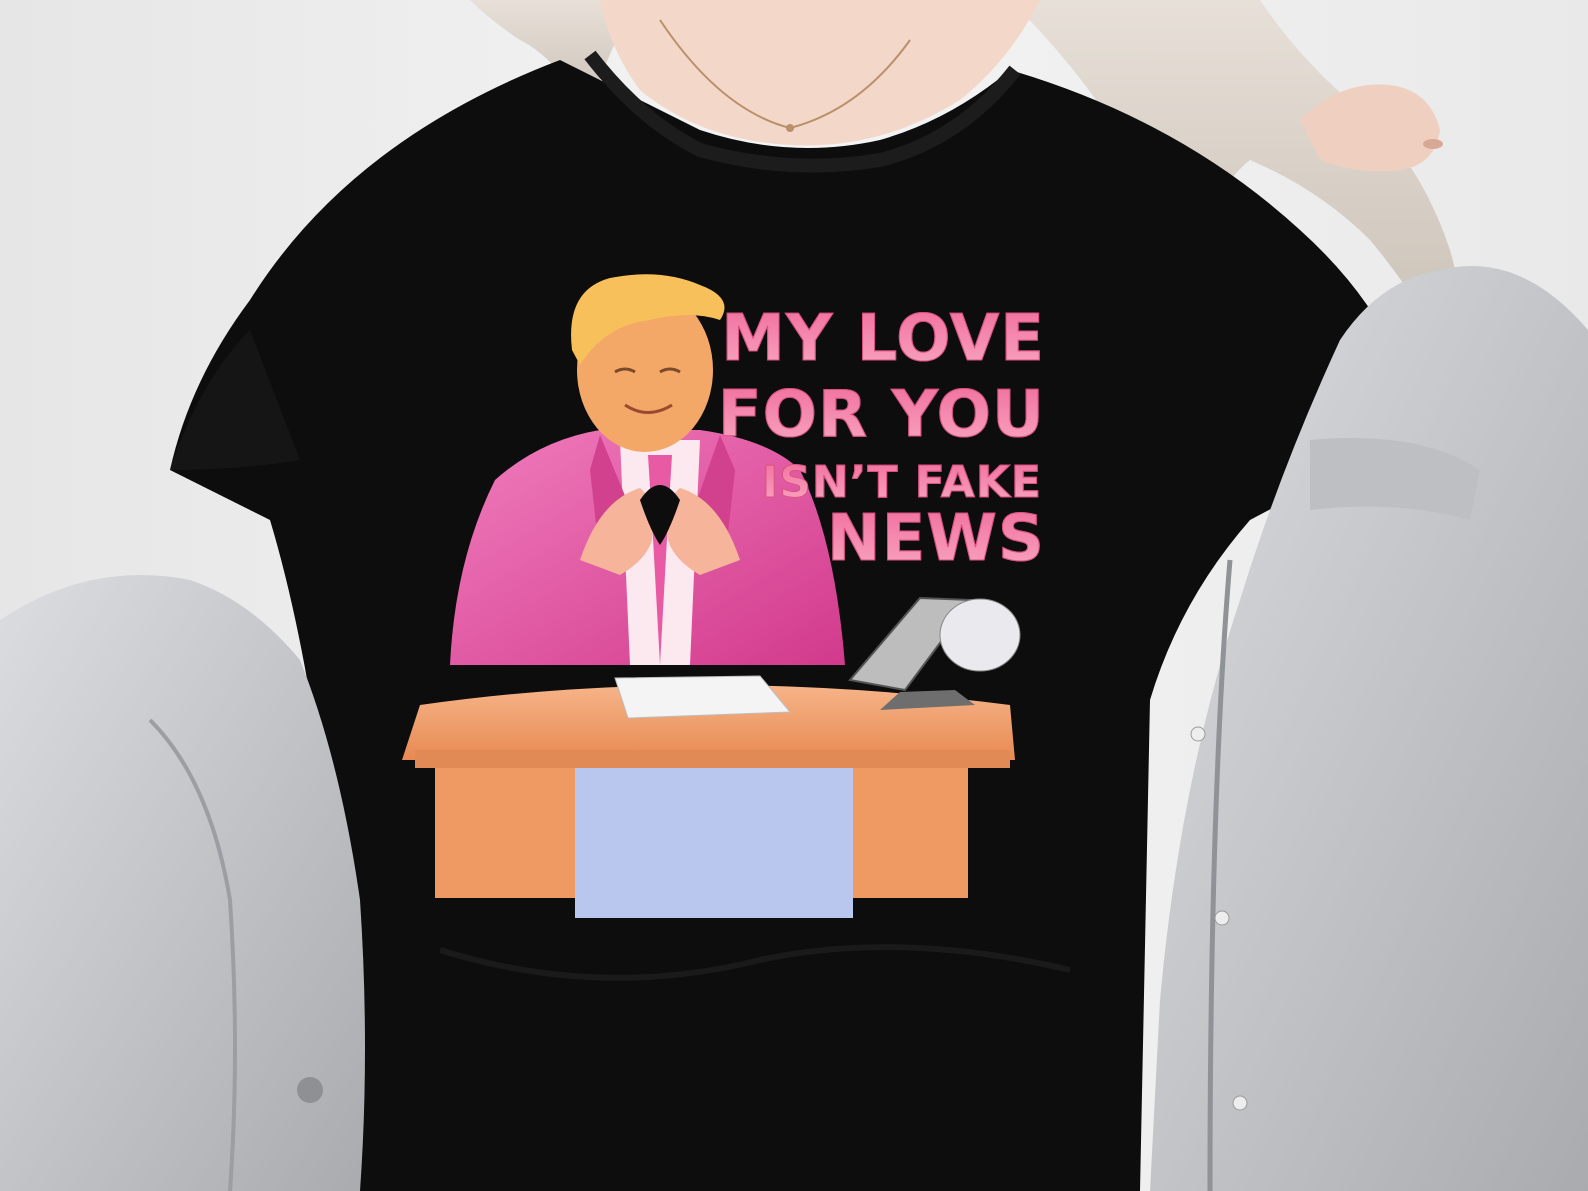 This screenshot has width=1588, height=1191. I want to click on print-desk-center-panel, so click(714, 843).